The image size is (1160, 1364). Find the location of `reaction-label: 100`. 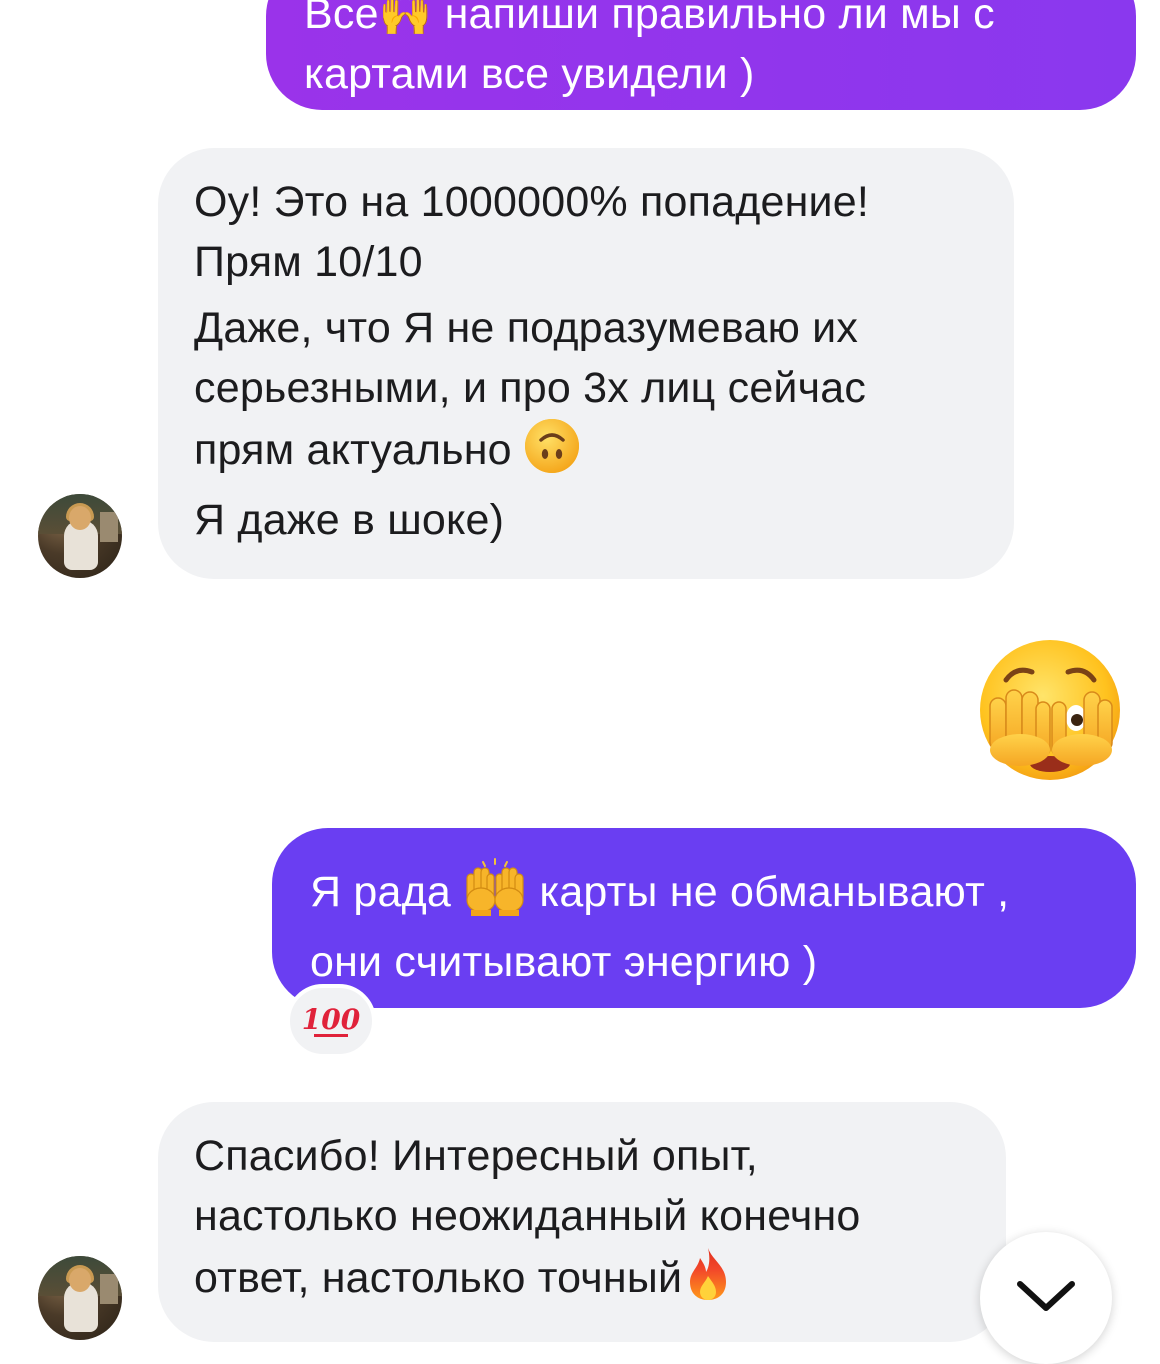

reaction-label: 100 is located at coordinates (331, 1019).